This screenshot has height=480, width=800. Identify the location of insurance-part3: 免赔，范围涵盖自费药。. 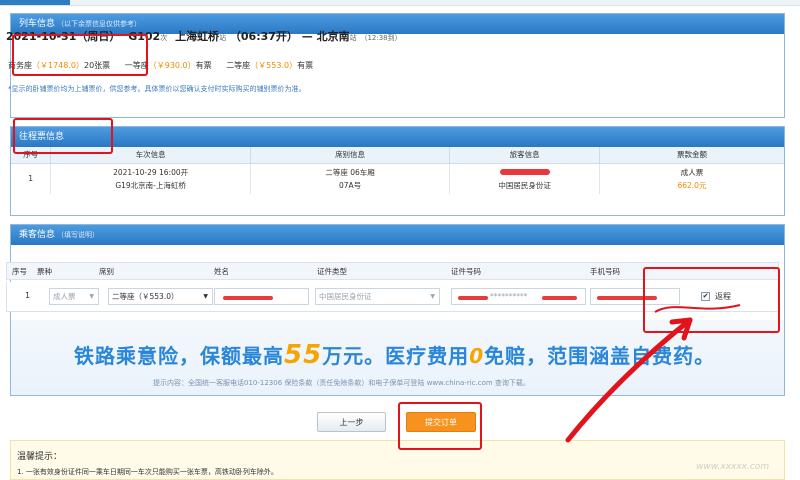
(600, 356).